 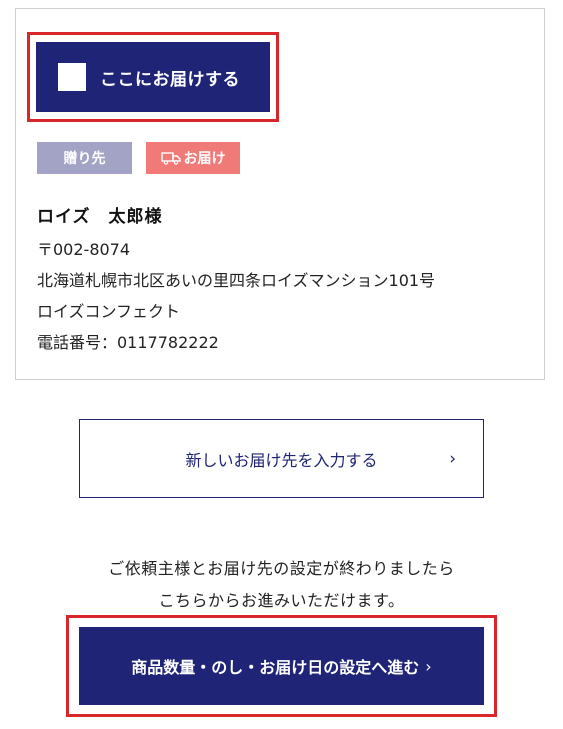 I want to click on new-address-button: 新しいお届け先を入力する ›, so click(x=281, y=458).